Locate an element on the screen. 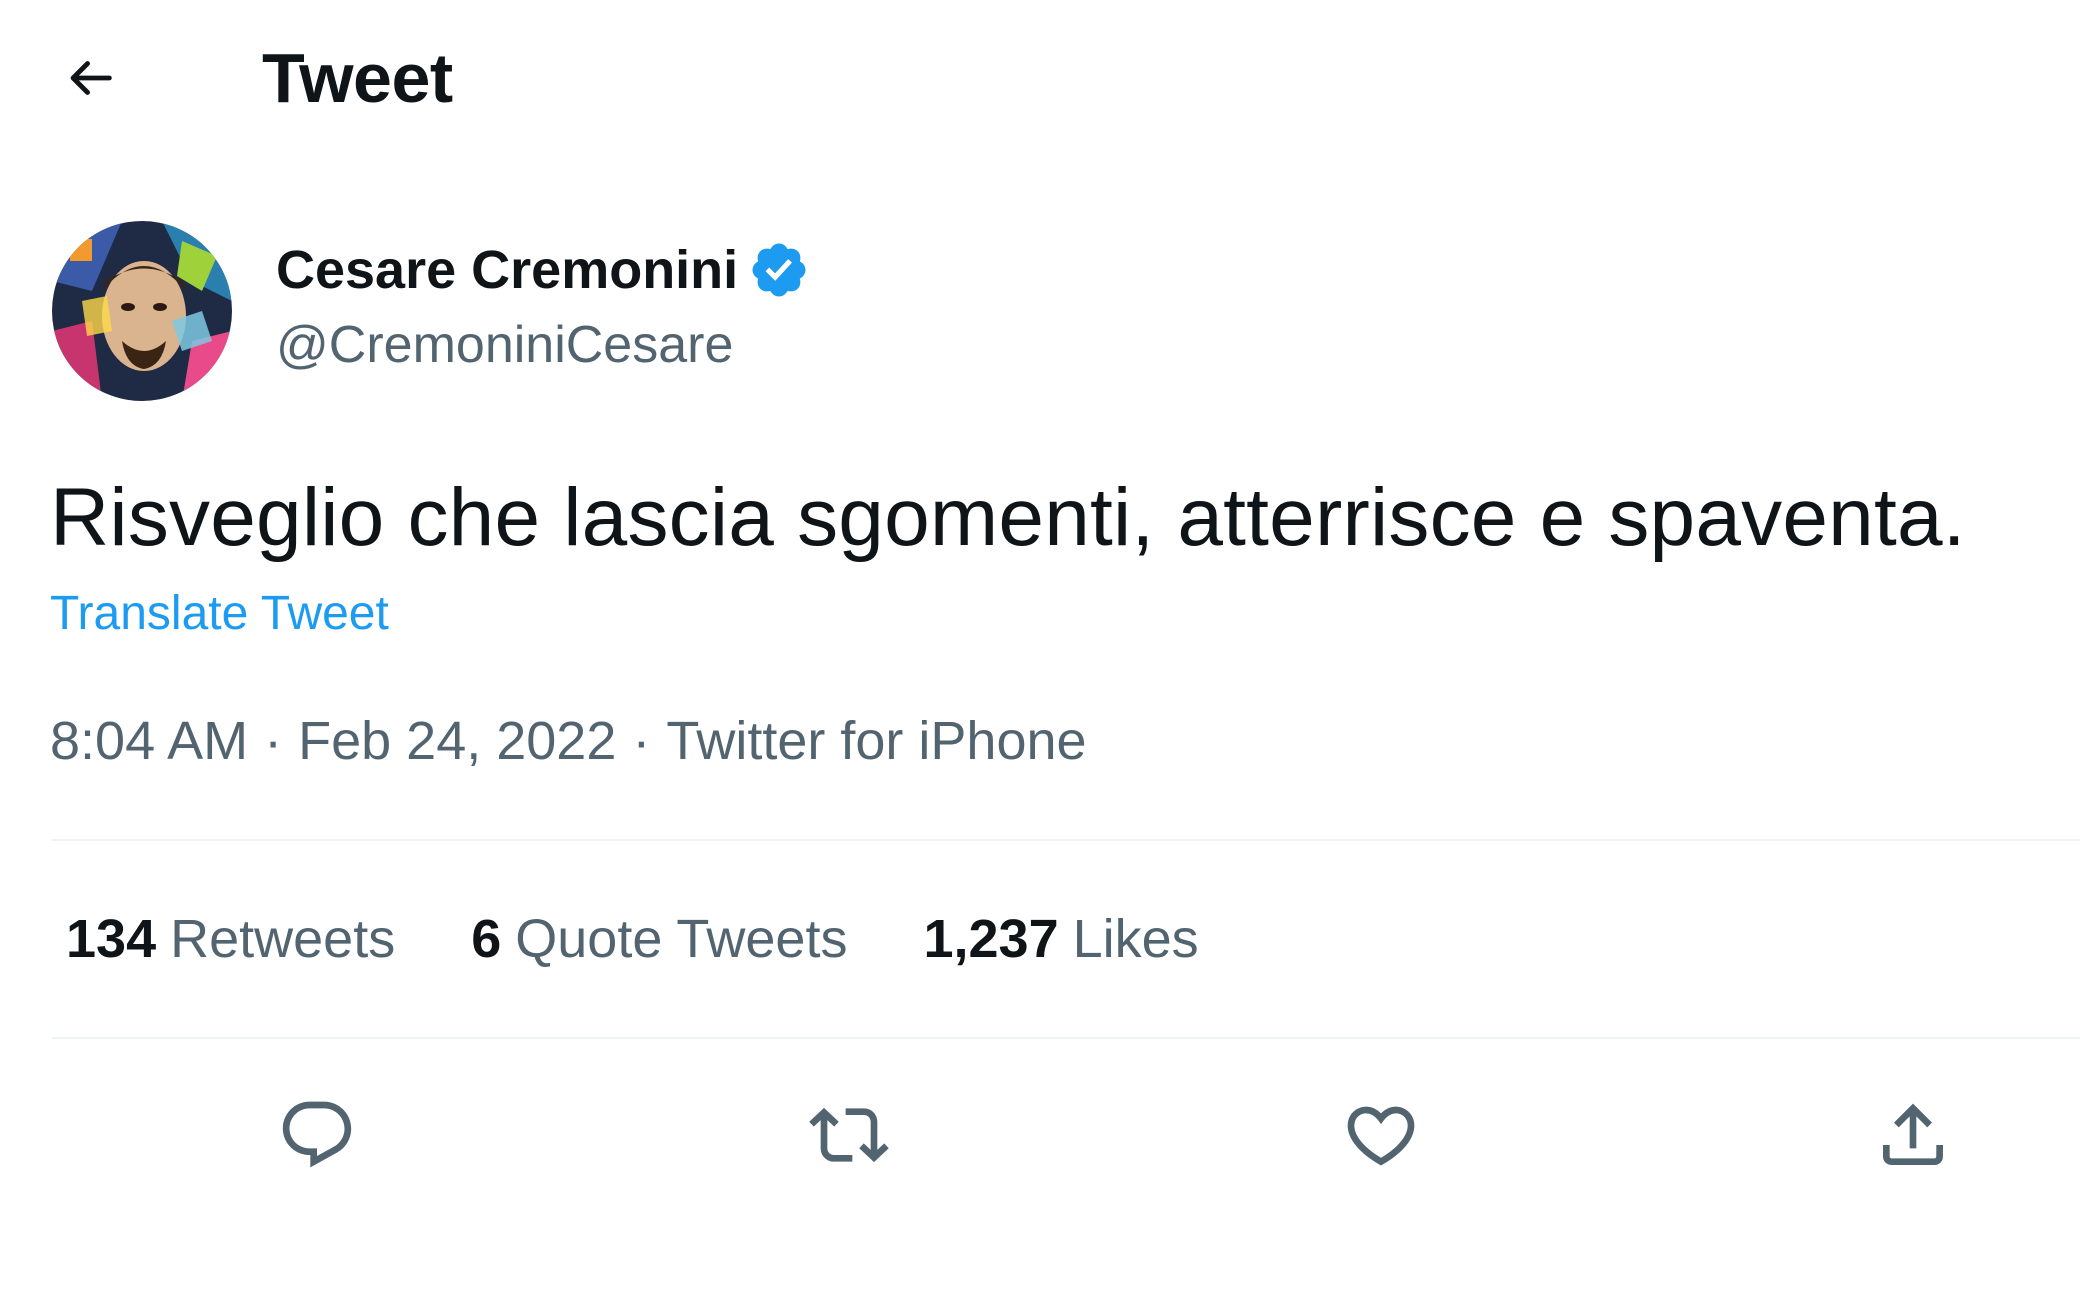 This screenshot has width=2080, height=1302. avatar is located at coordinates (142, 311).